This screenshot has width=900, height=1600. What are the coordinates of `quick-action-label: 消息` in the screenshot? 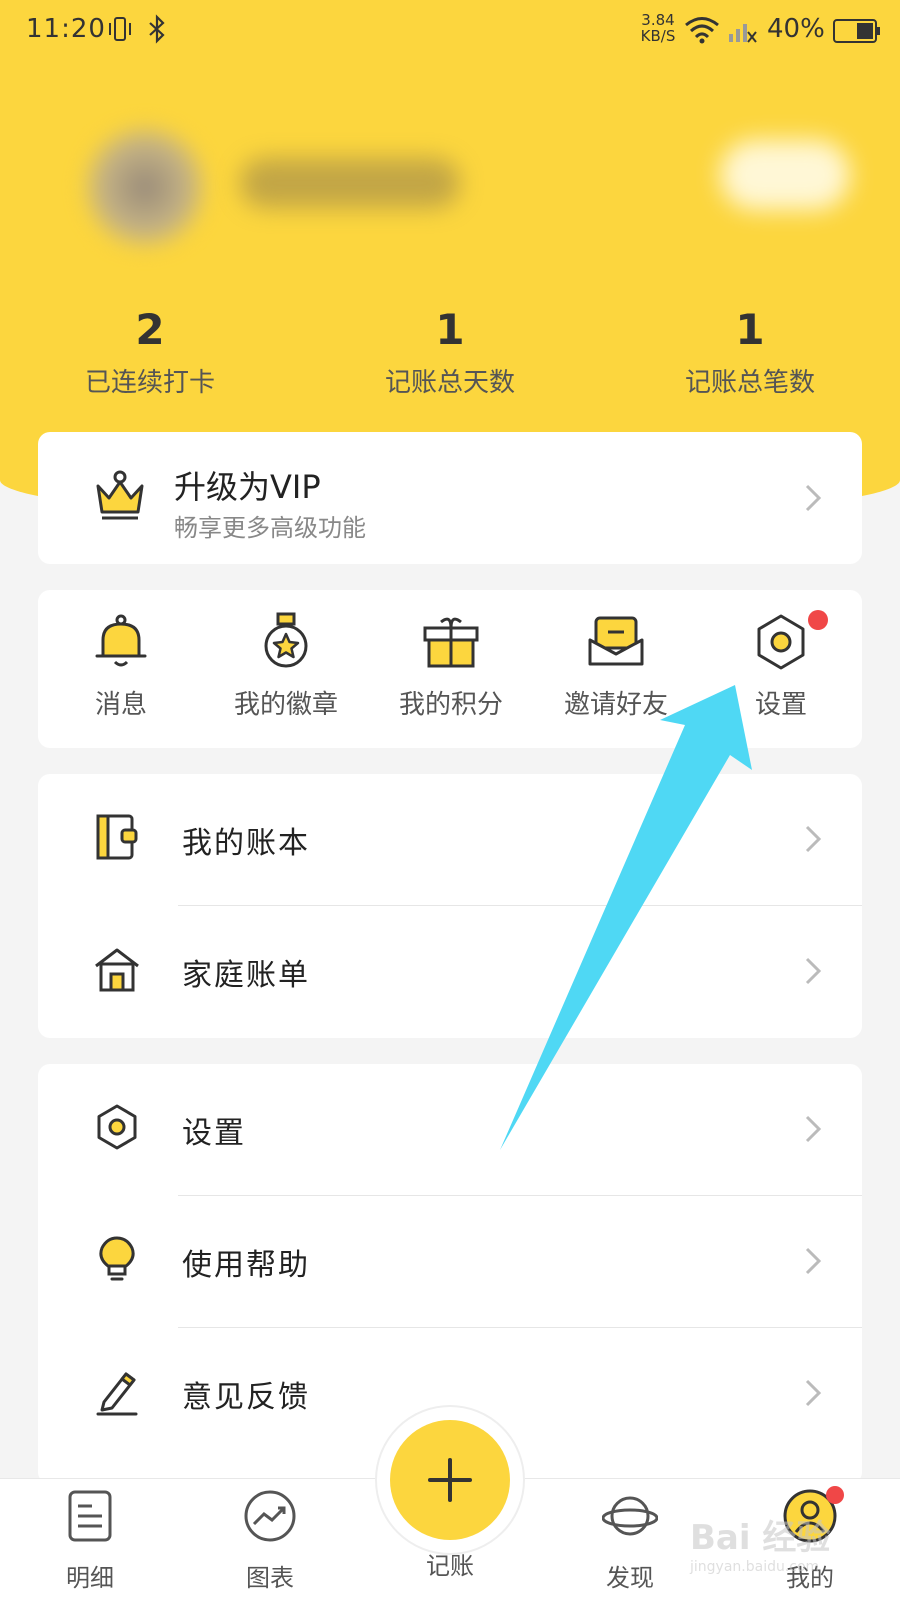 It's located at (120, 705).